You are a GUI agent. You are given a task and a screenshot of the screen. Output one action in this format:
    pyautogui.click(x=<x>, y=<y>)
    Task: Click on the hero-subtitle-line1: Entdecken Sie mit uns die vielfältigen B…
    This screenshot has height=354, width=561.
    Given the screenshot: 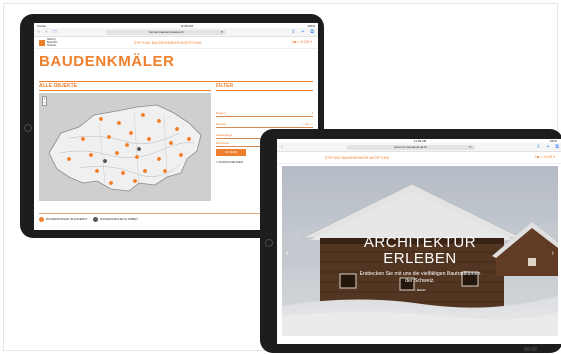 What is the action you would take?
    pyautogui.click(x=420, y=274)
    